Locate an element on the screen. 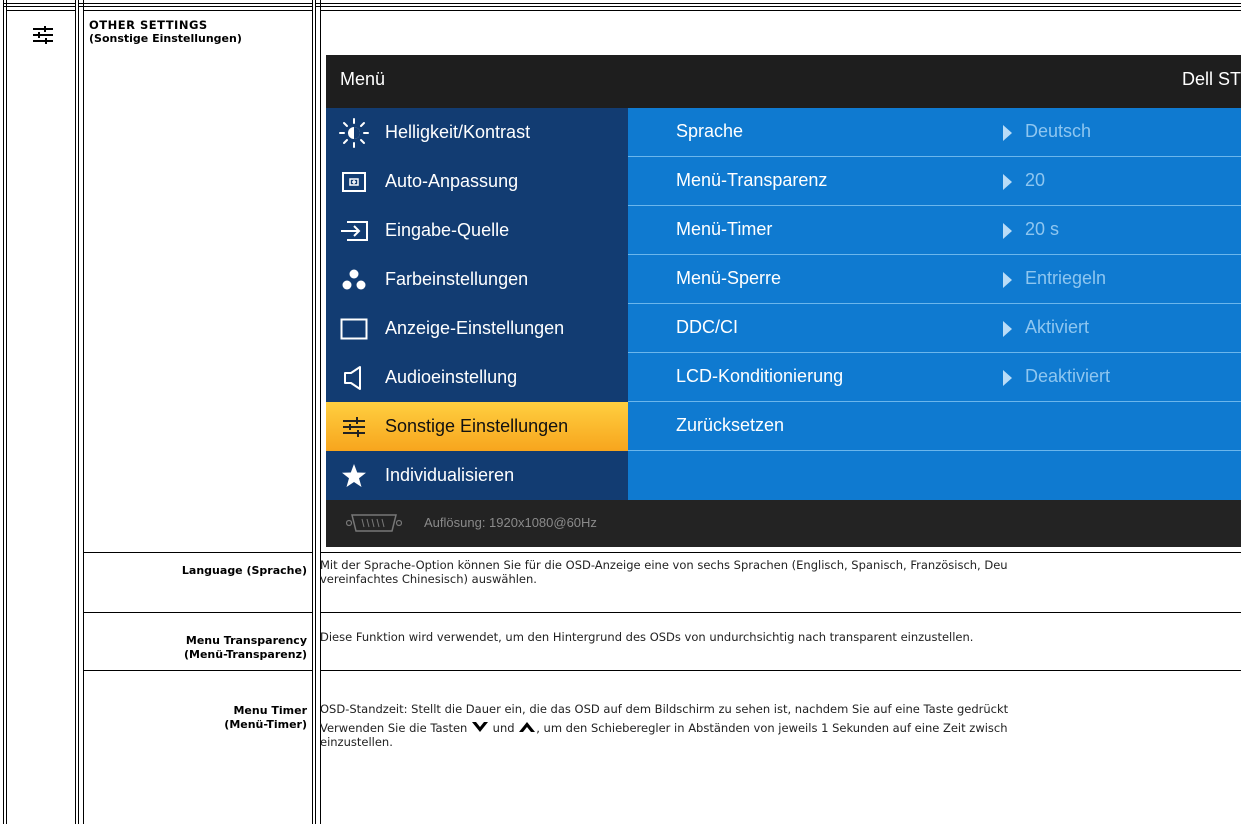  osd-option-value: Deutsch is located at coordinates (1058, 131).